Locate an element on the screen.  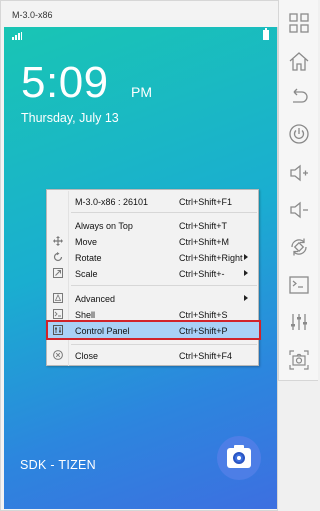
menu-item-close: Close Ctrl+Shift+F4 is located at coordinates (153, 355).